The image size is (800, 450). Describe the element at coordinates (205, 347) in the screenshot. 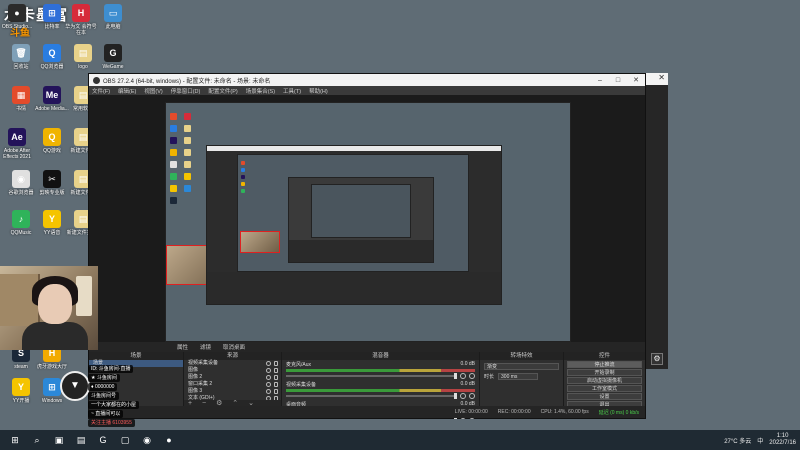

I see `filters-button: 滤镜` at that location.